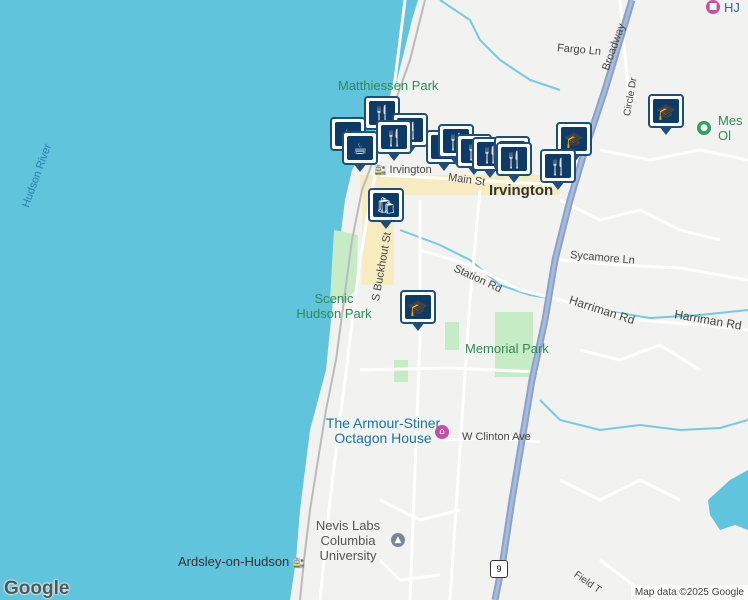  I want to click on university-icon: ▲, so click(398, 540).